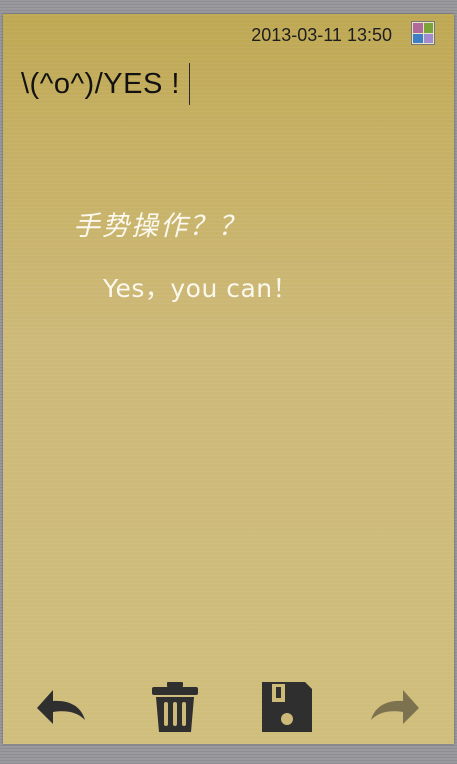 The image size is (457, 764). I want to click on palette-swatch-blue, so click(418, 38).